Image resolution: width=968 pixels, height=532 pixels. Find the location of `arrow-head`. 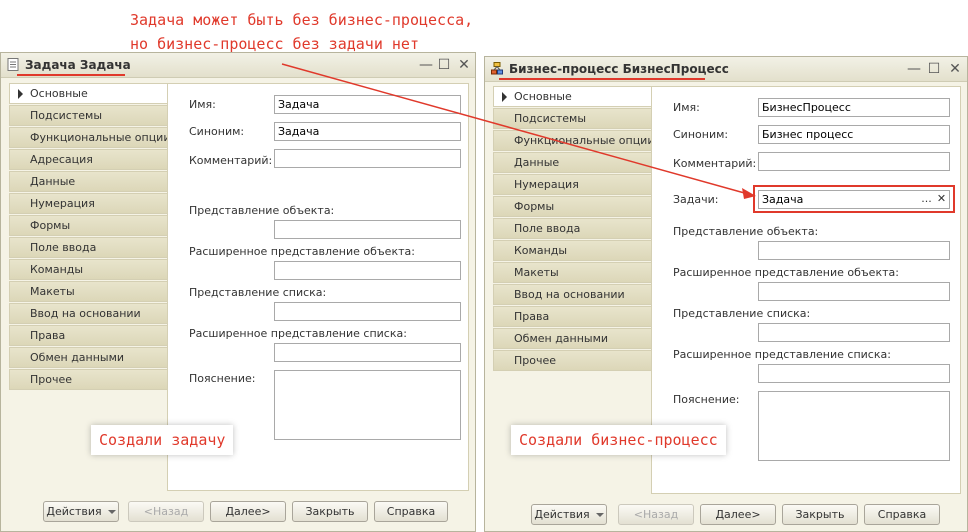

arrow-head is located at coordinates (749, 193).